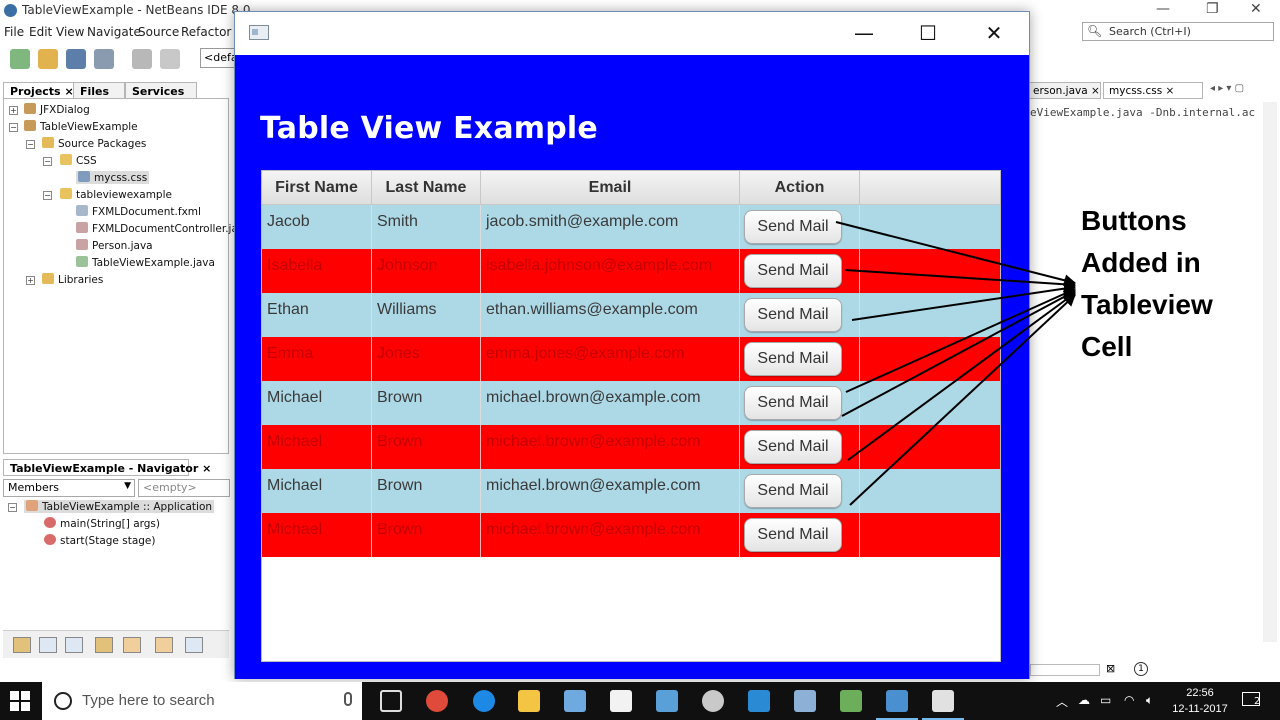  Describe the element at coordinates (161, 90) in the screenshot. I see `tab-services: Services` at that location.